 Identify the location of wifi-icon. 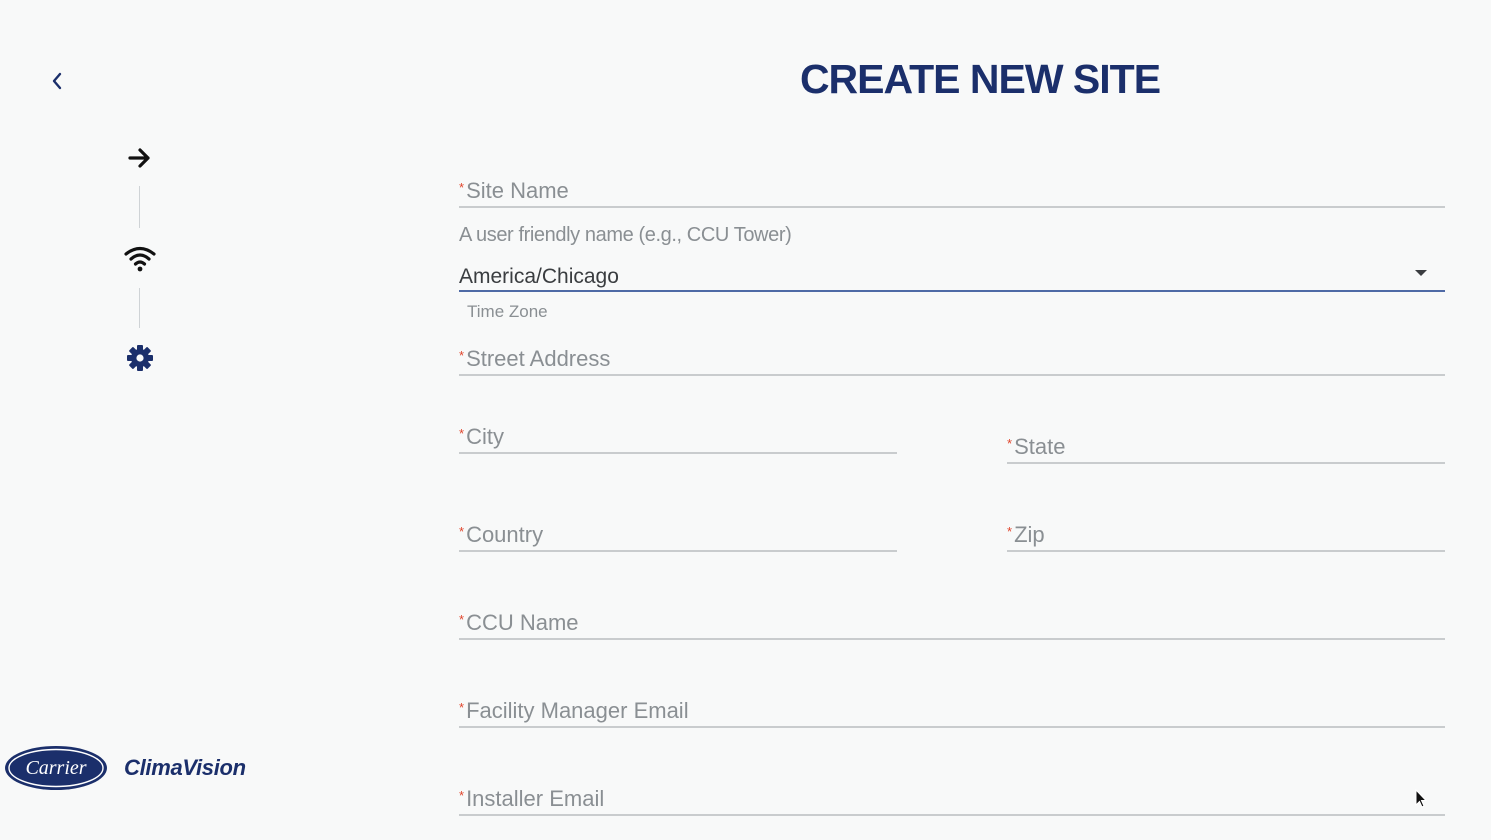
(140, 259).